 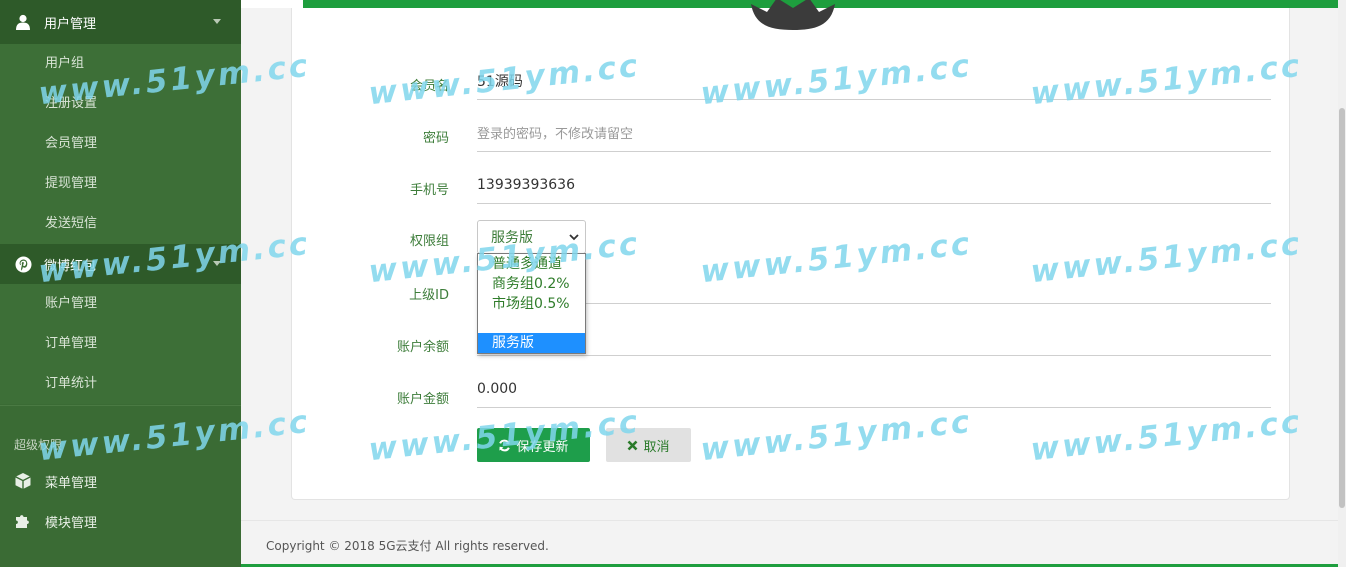 What do you see at coordinates (874, 81) in the screenshot?
I see `username-field: 51源码` at bounding box center [874, 81].